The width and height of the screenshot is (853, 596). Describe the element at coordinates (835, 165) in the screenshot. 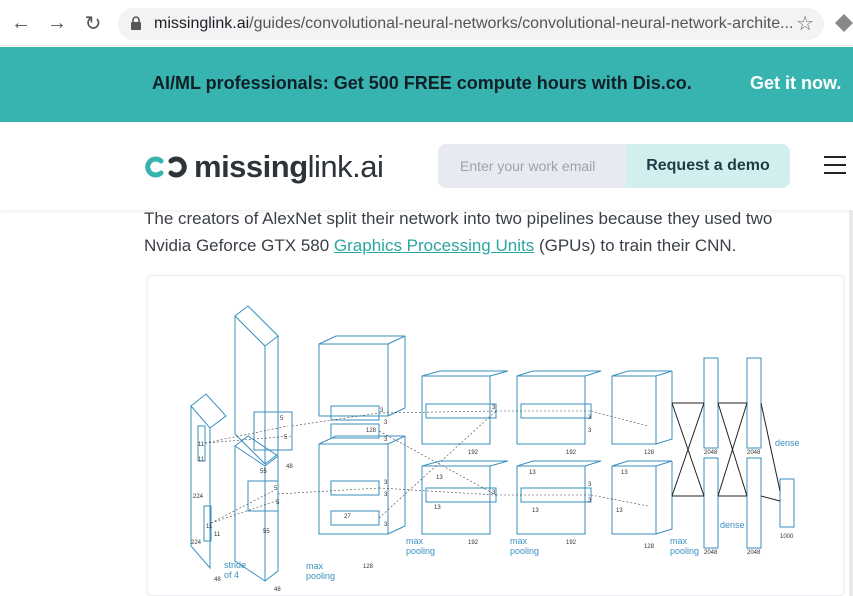

I see `menu-icon` at that location.